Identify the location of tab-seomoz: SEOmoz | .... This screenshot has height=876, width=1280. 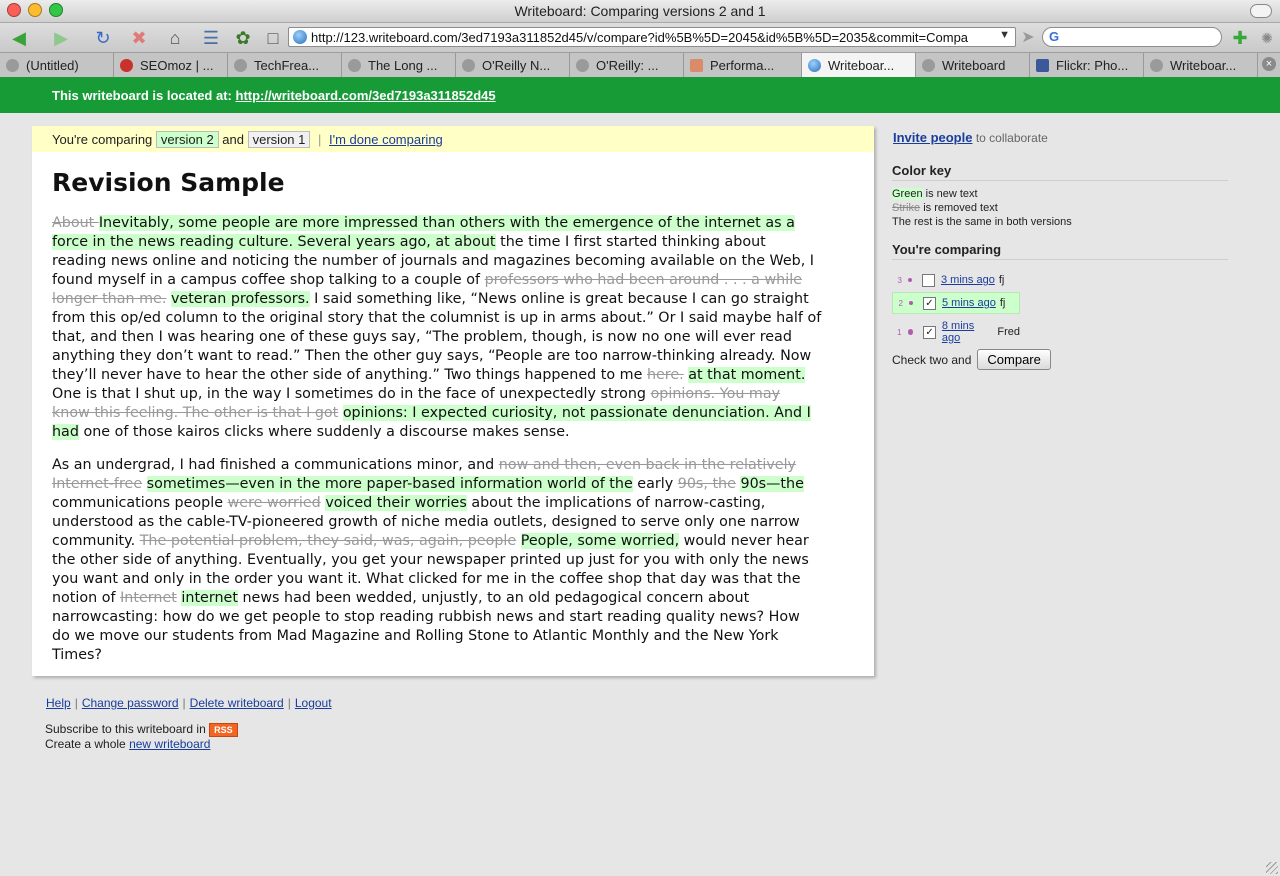
(171, 65).